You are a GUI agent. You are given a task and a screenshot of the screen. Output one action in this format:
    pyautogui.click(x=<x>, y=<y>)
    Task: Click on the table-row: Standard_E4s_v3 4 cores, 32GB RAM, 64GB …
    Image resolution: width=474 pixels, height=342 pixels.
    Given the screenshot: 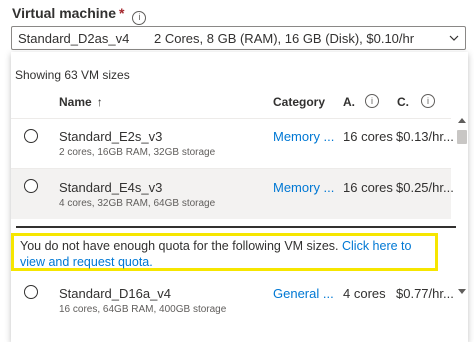 What is the action you would take?
    pyautogui.click(x=232, y=194)
    